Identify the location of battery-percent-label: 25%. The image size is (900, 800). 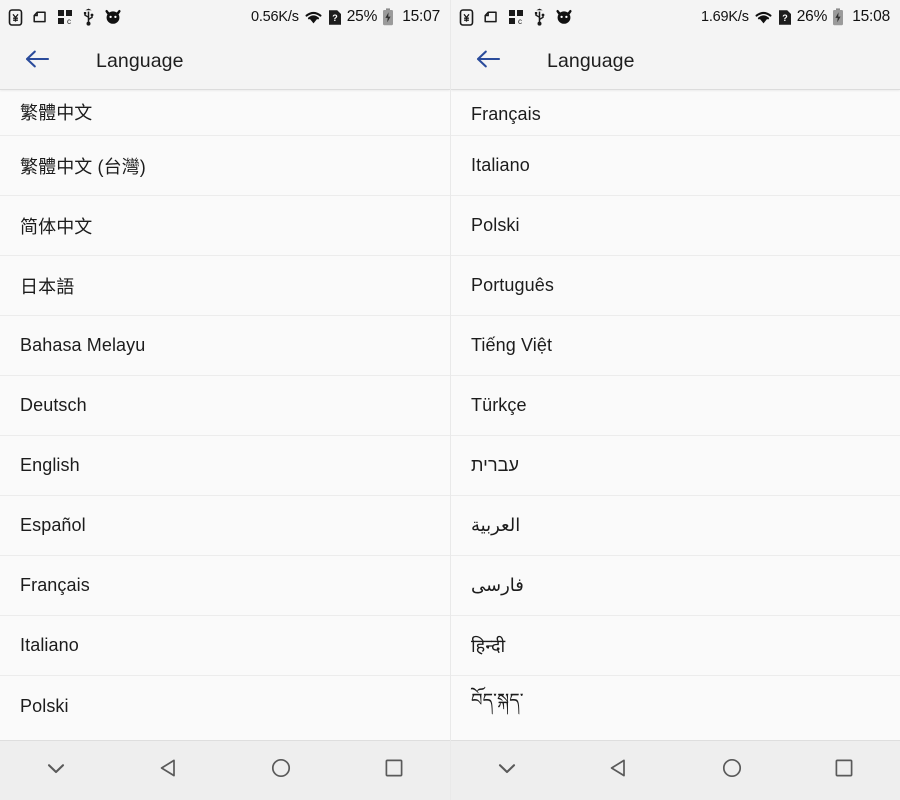
(362, 16).